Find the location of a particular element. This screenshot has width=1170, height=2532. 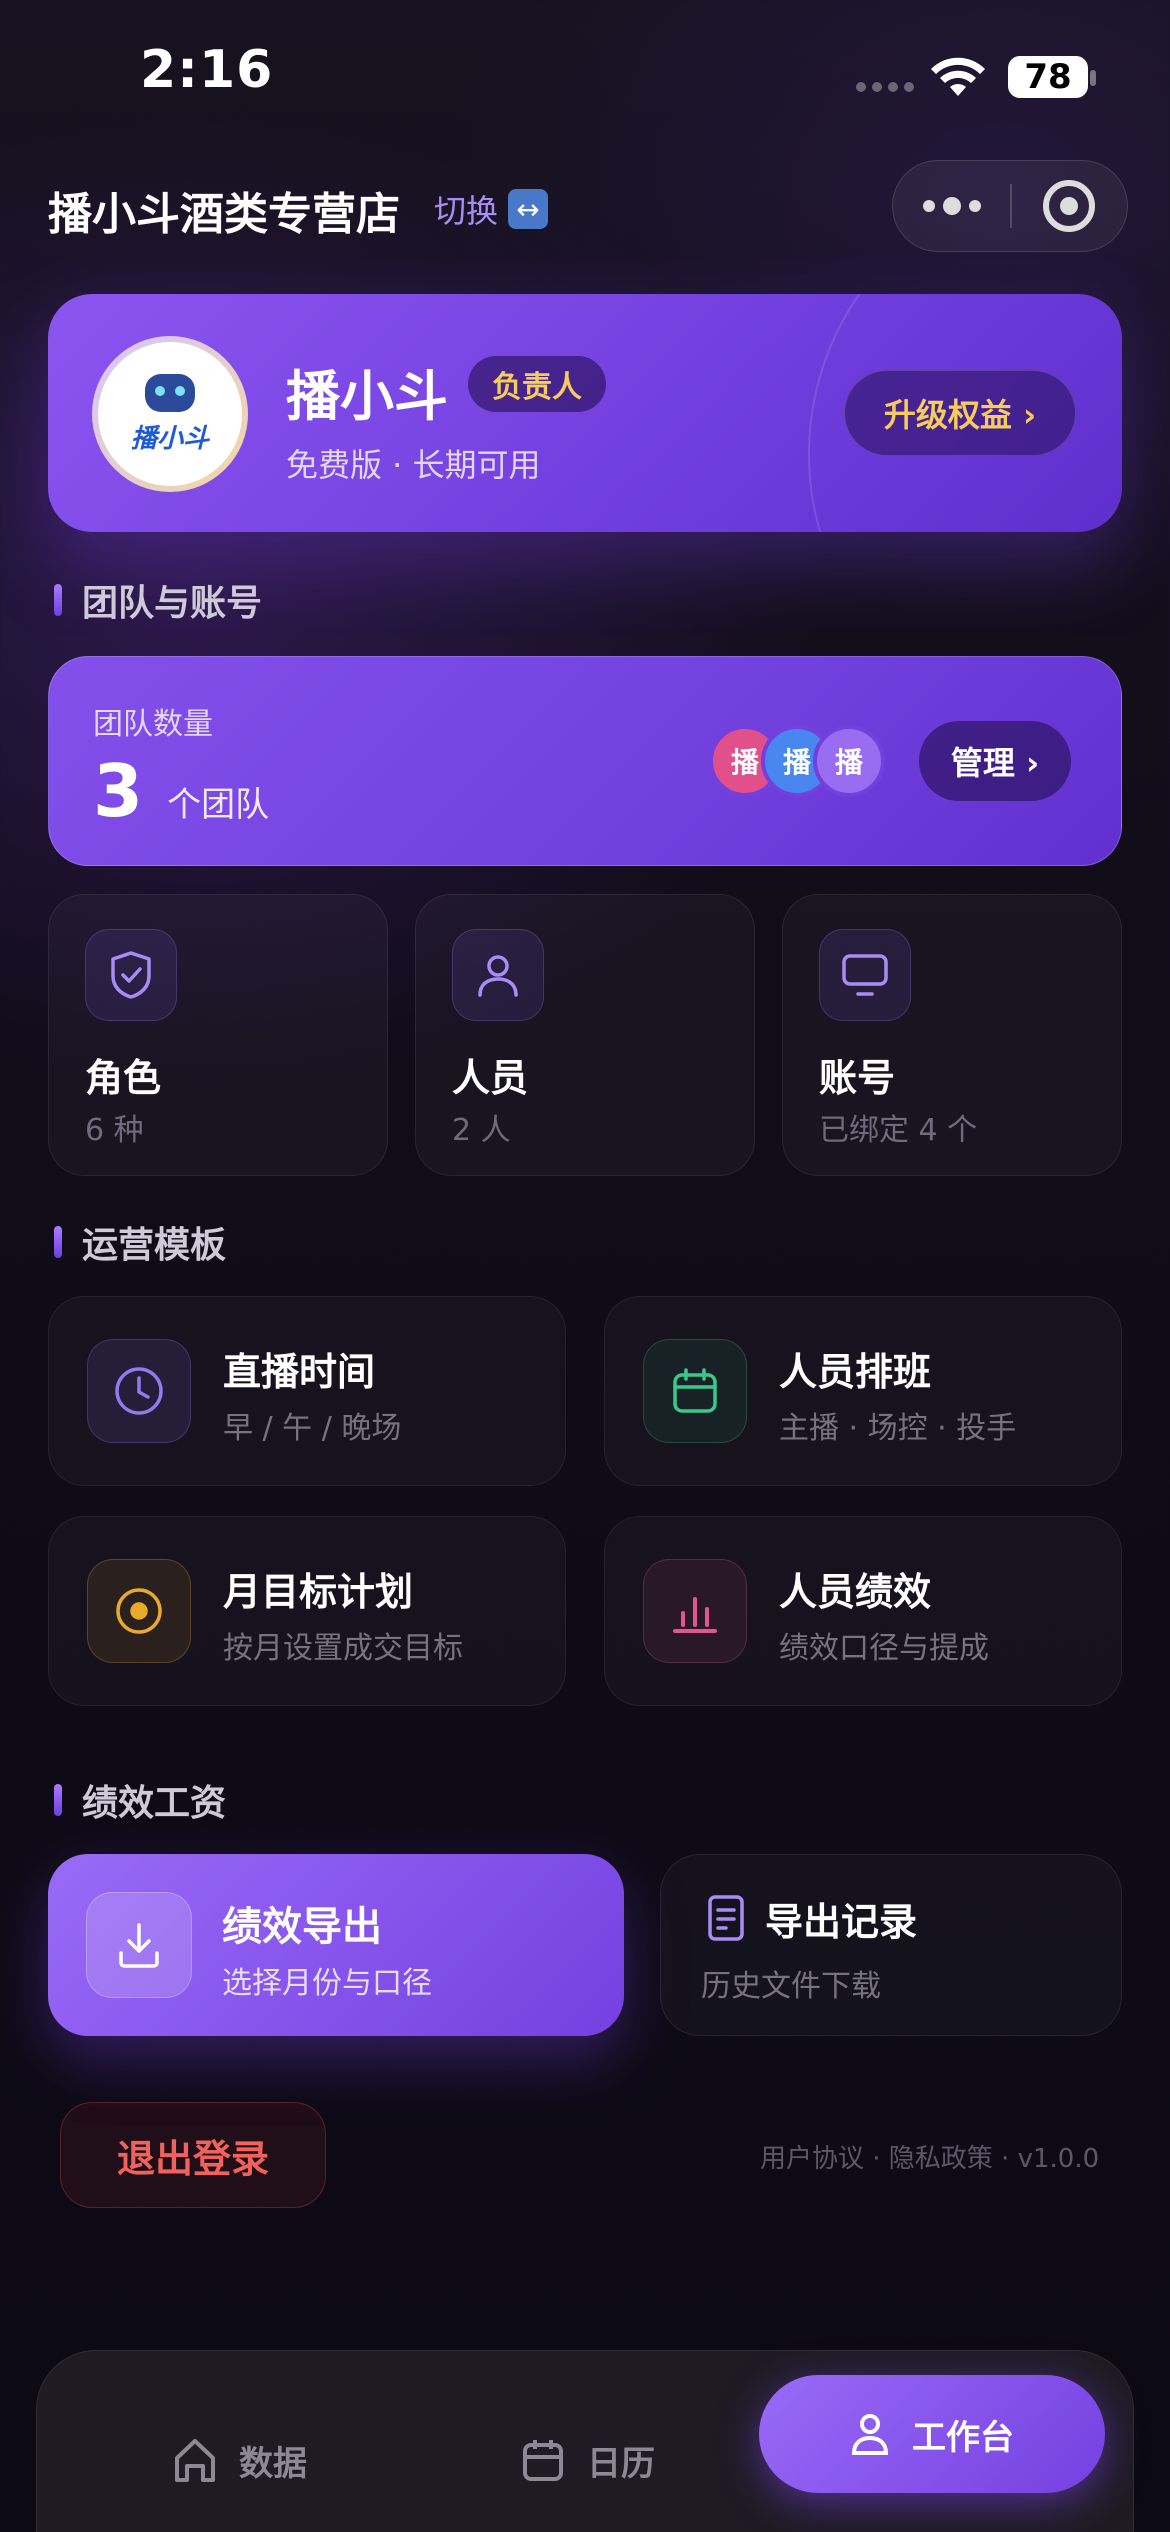

tab-label: 数据 is located at coordinates (273, 2463).